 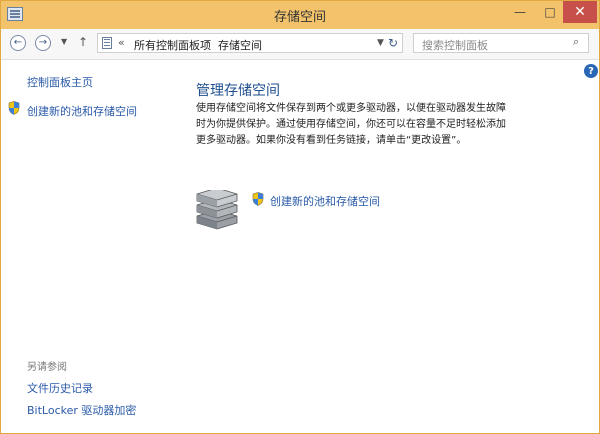 I want to click on breadcrumb-arrow: ›, so click(x=208, y=42).